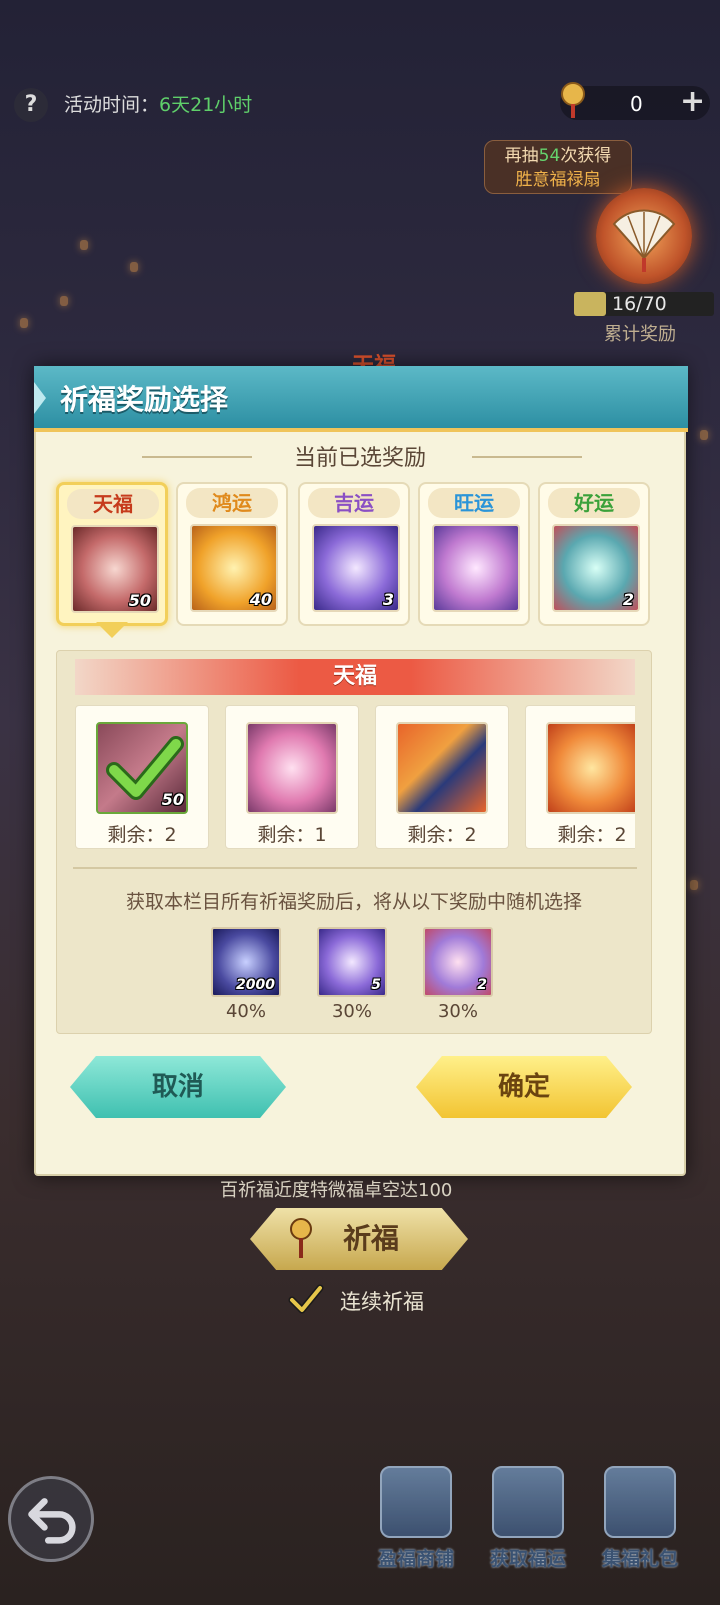 The image size is (720, 1605). Describe the element at coordinates (482, 985) in the screenshot. I see `random-count: 2` at that location.